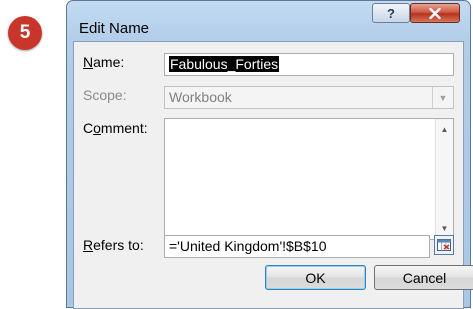 The width and height of the screenshot is (473, 309). Describe the element at coordinates (444, 129) in the screenshot. I see `scroll-up-icon: ▲` at that location.